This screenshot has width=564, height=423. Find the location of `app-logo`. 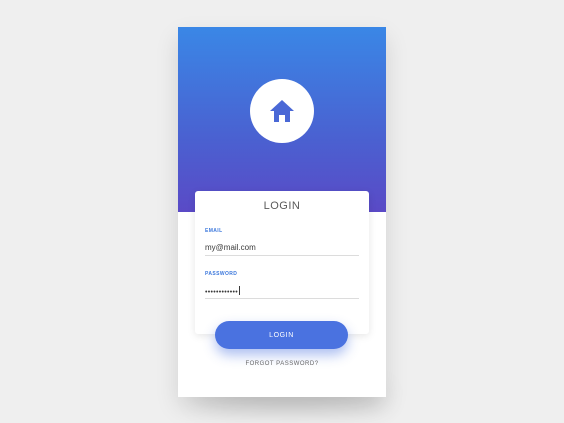

app-logo is located at coordinates (282, 111).